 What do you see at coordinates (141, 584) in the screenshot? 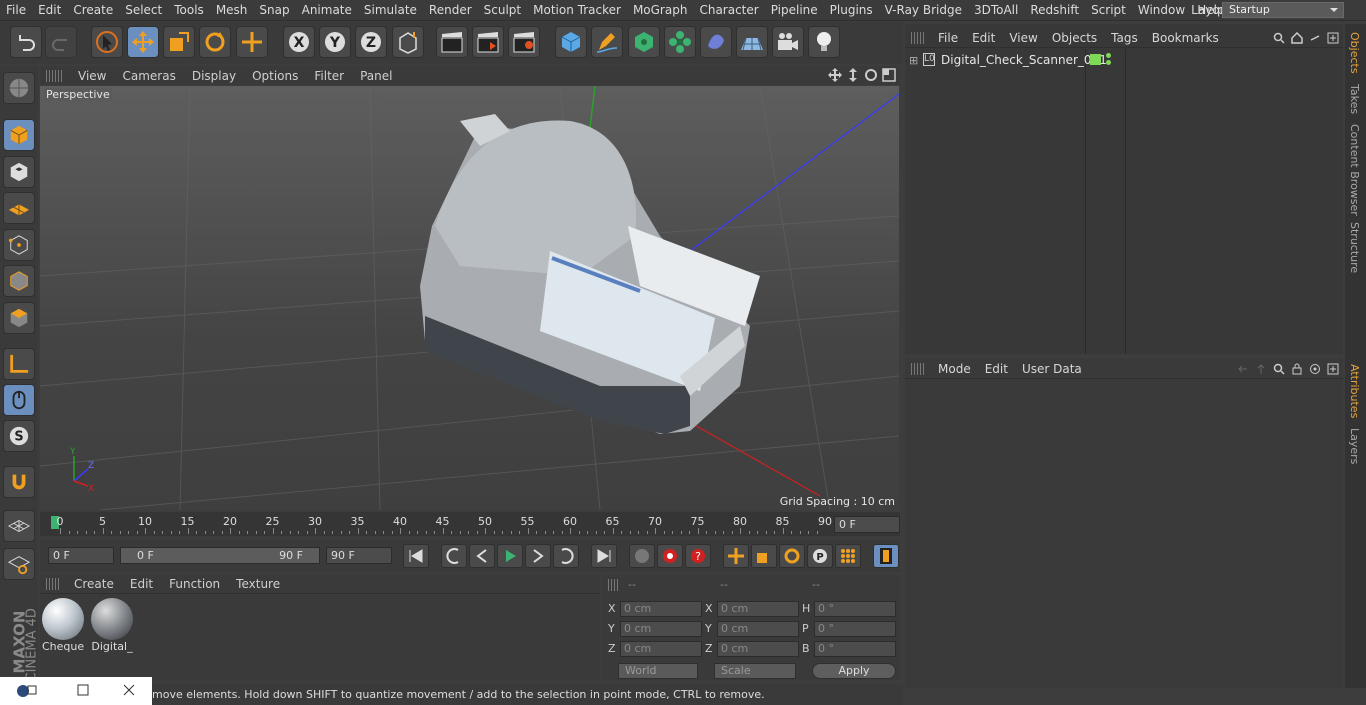
I see `material-menu-edit: Edit` at bounding box center [141, 584].